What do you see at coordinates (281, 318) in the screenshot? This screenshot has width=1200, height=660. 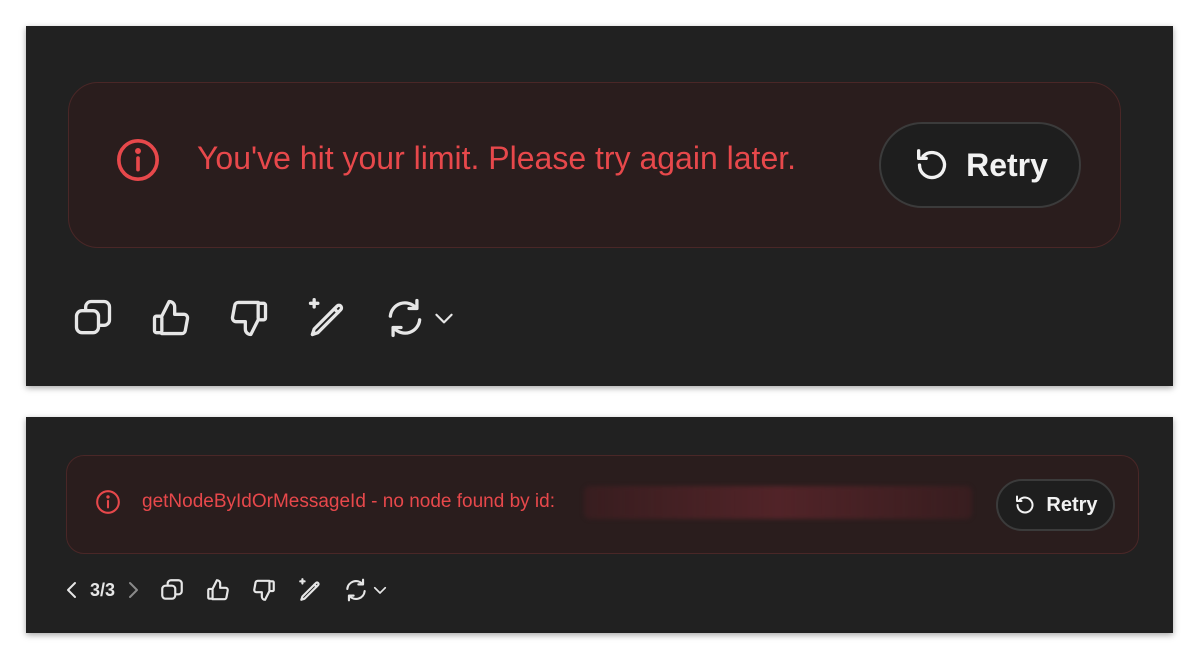 I see `message-actions` at bounding box center [281, 318].